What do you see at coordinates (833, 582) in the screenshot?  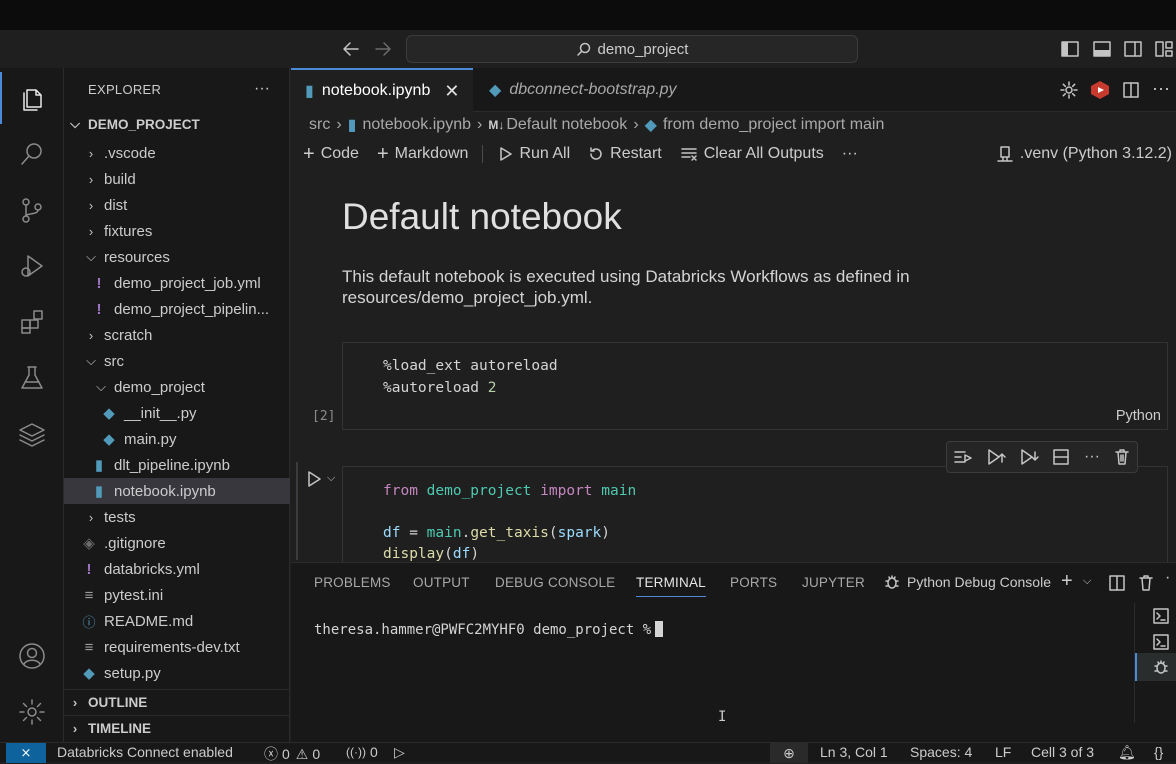 I see `tab-jupyter: JUPYTER` at bounding box center [833, 582].